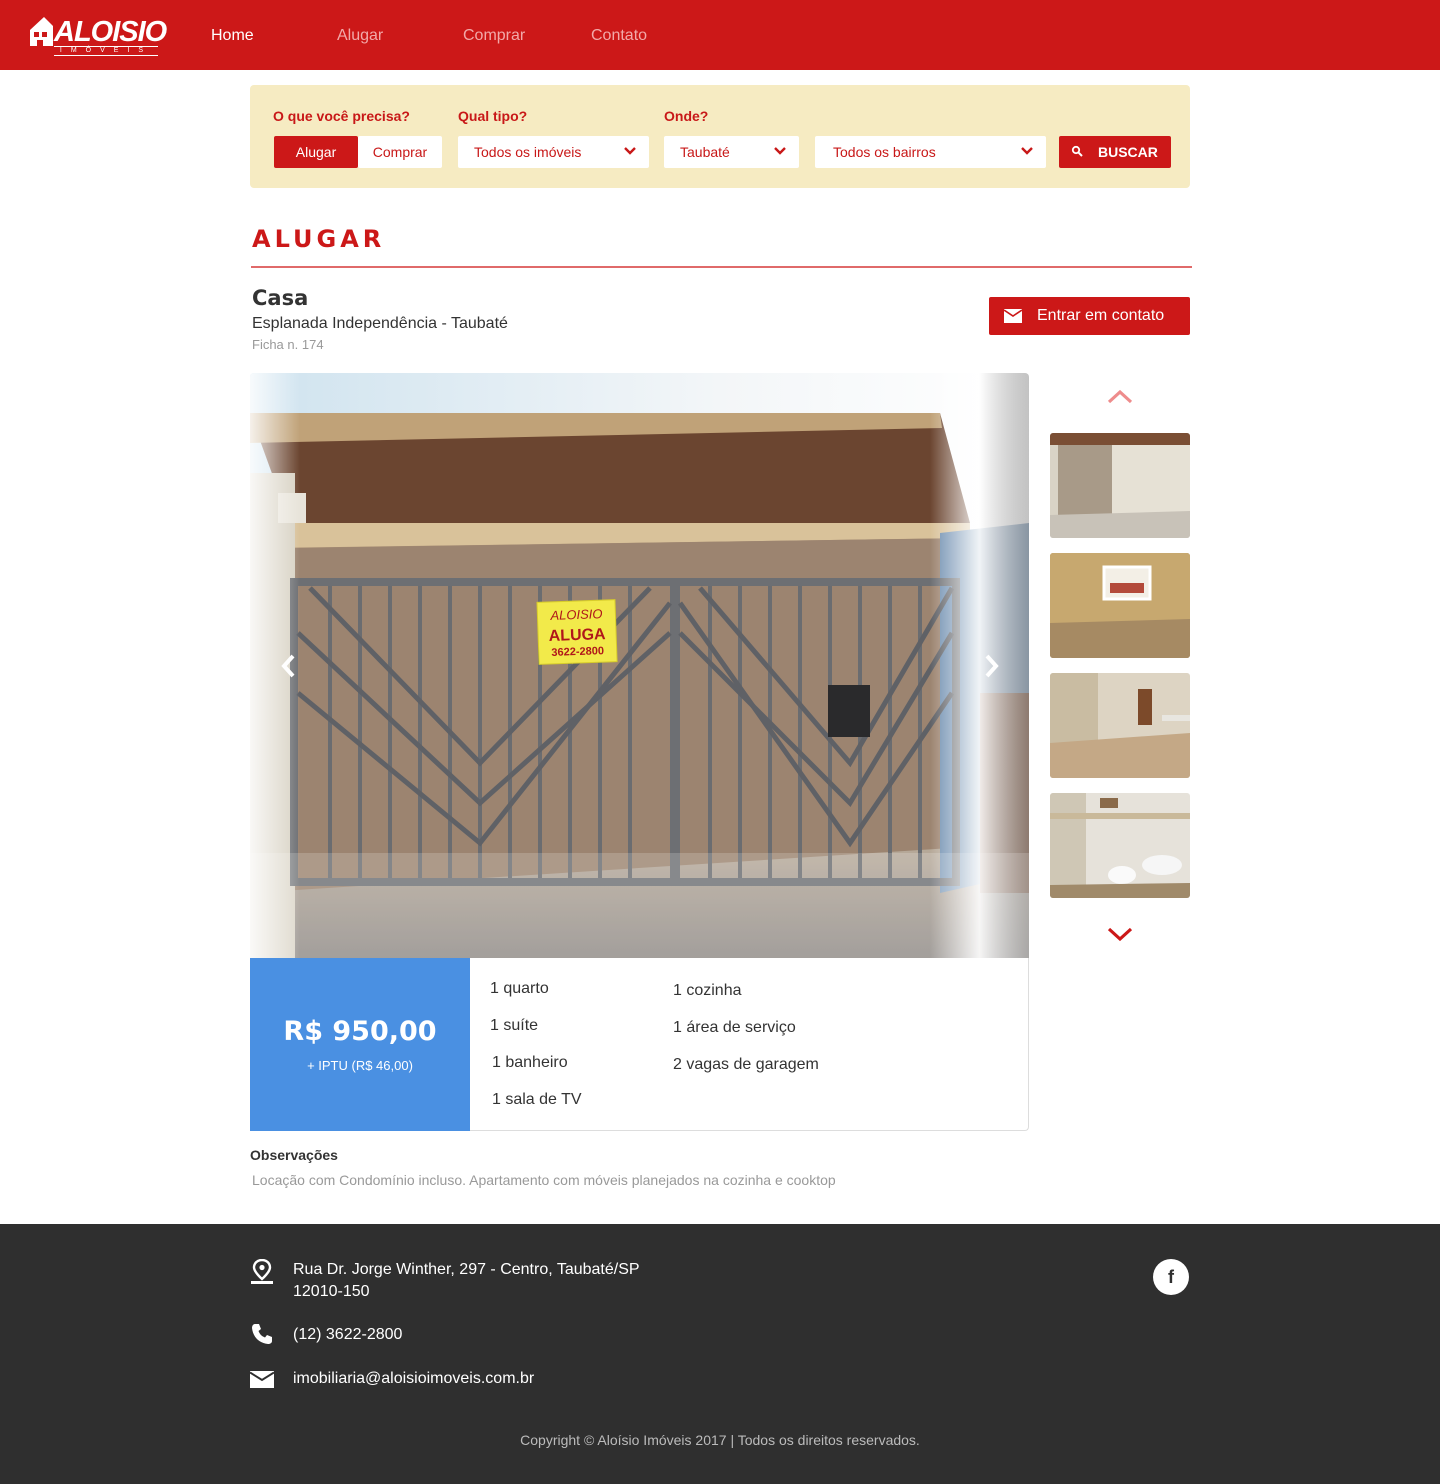 The height and width of the screenshot is (1484, 1440). I want to click on feature-item: 1 área de serviço, so click(734, 1027).